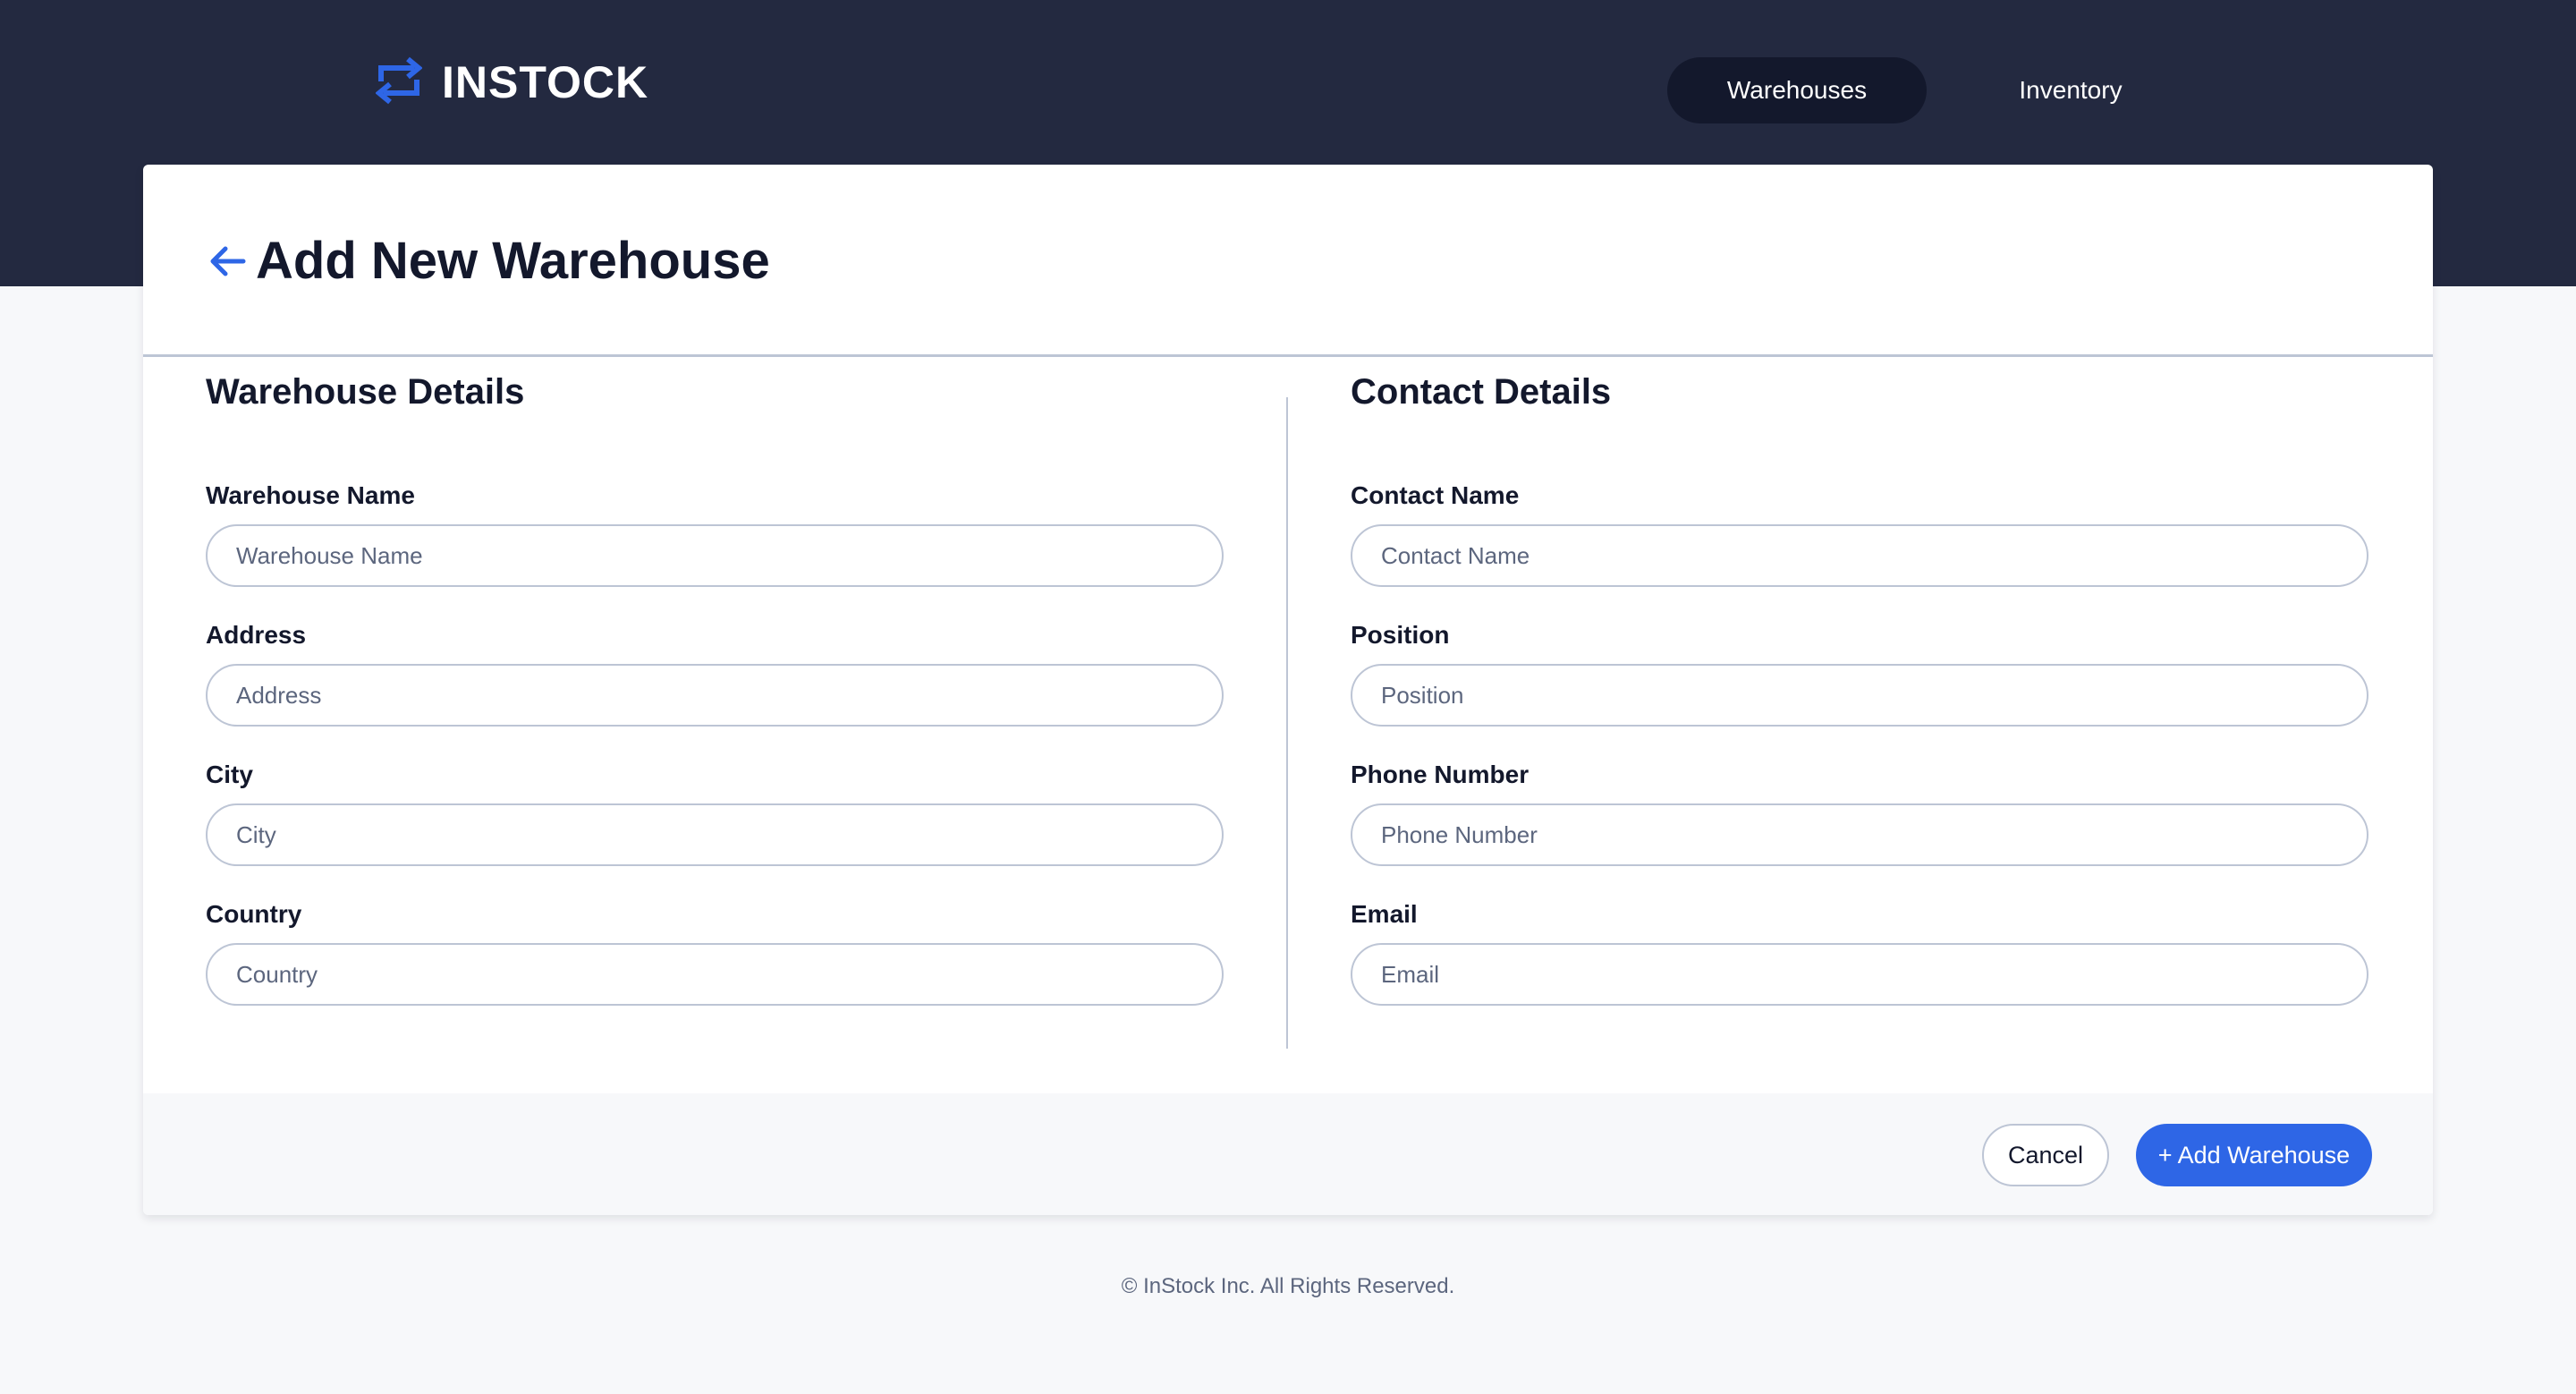 The image size is (2576, 1394). What do you see at coordinates (1400, 635) in the screenshot?
I see `position-label: Position` at bounding box center [1400, 635].